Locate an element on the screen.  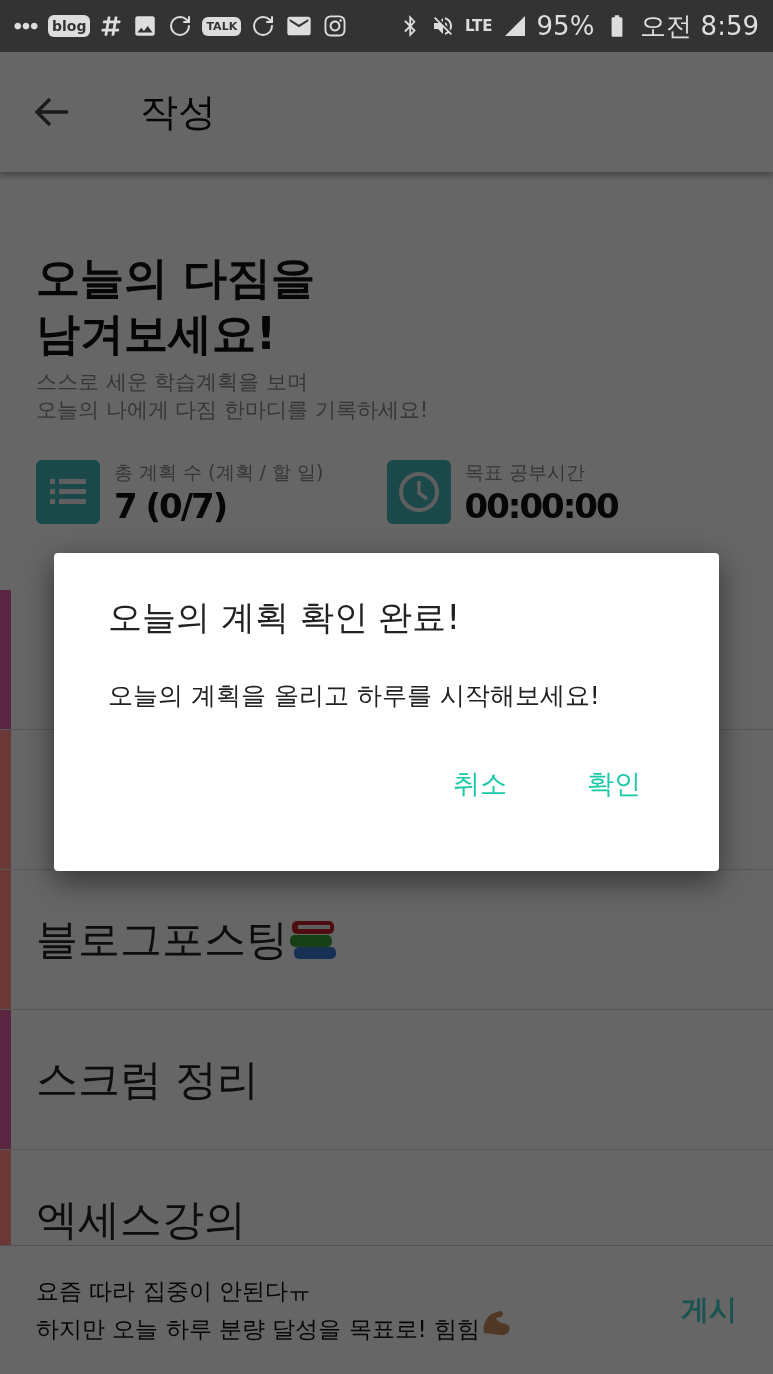
plan-row: 스크럼 정리 is located at coordinates (386, 1080).